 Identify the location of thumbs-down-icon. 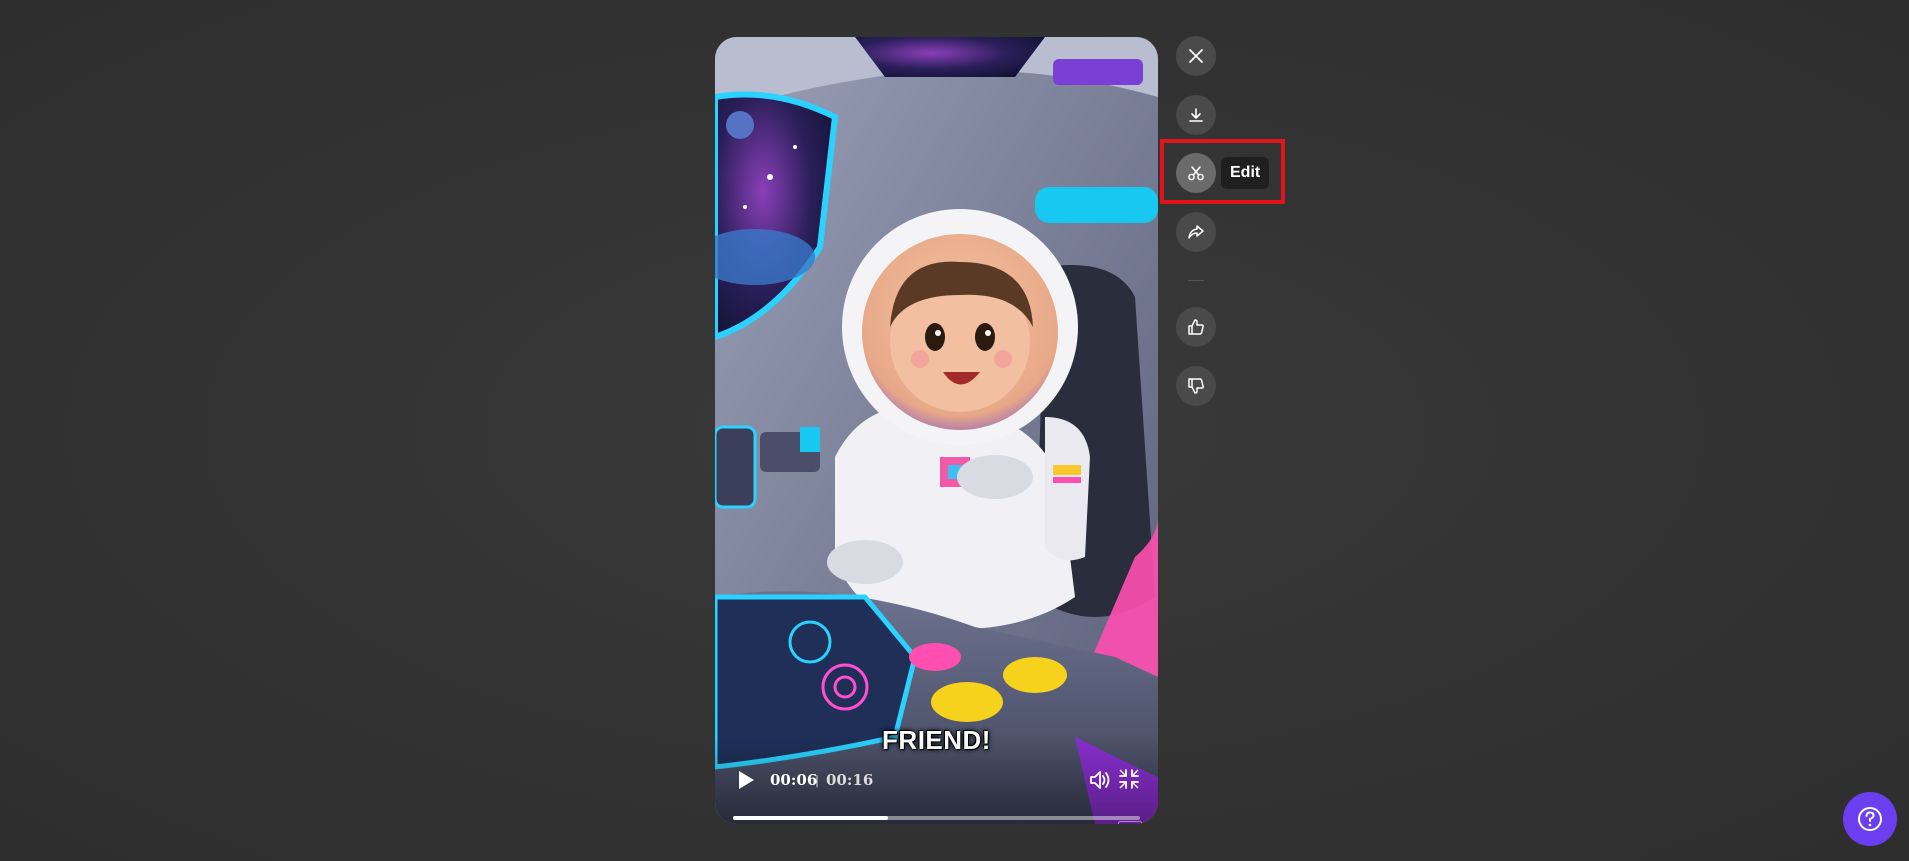
(1196, 386).